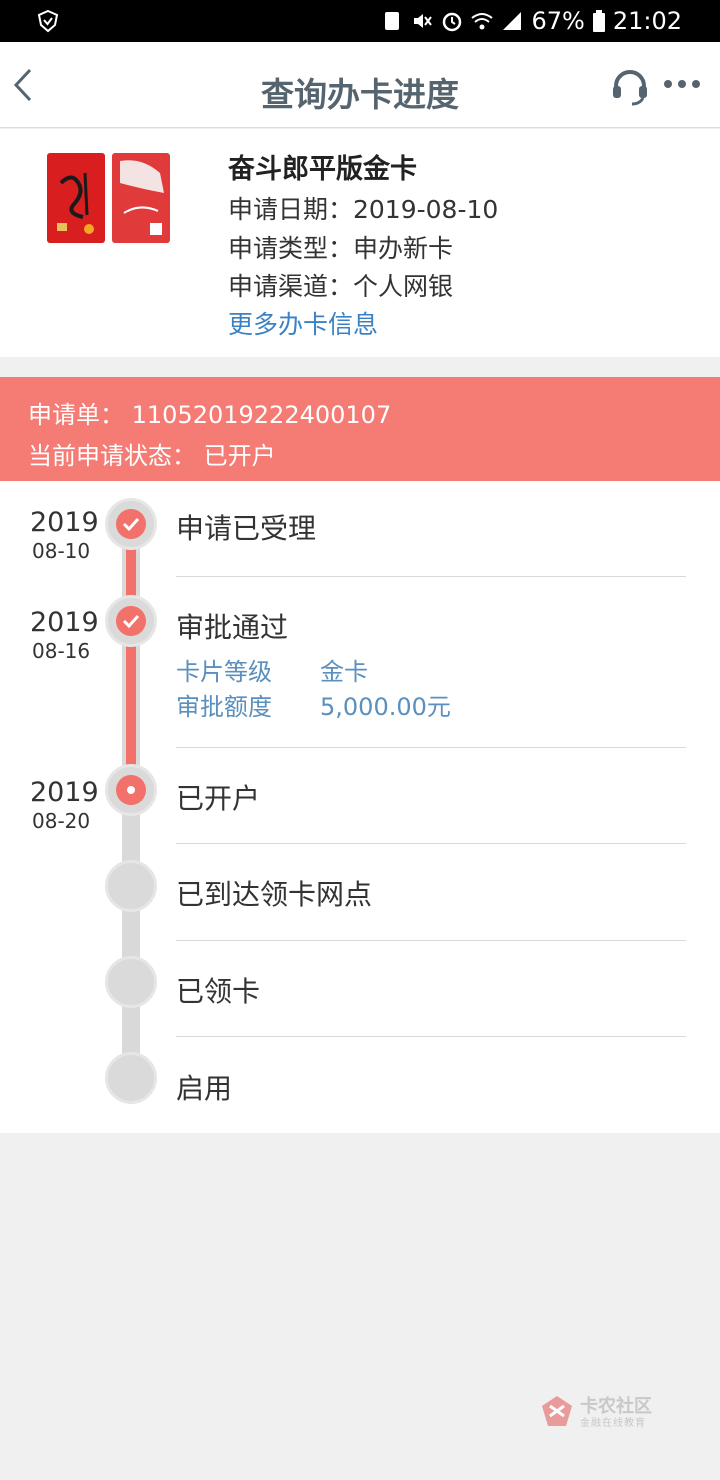 The width and height of the screenshot is (720, 1480). Describe the element at coordinates (224, 672) in the screenshot. I see `card-level-label: 卡片等级` at that location.